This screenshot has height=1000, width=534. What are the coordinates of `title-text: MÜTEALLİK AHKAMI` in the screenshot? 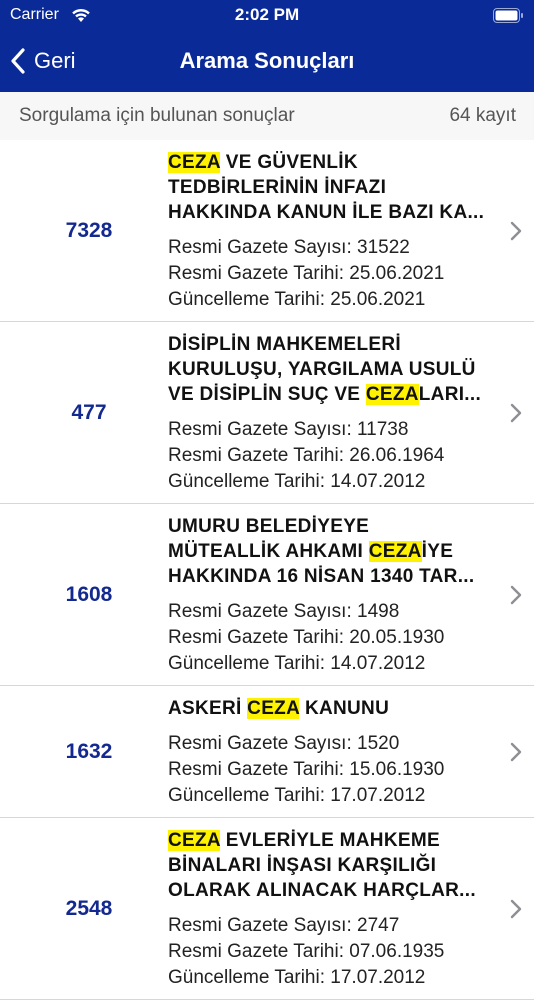 It's located at (268, 551).